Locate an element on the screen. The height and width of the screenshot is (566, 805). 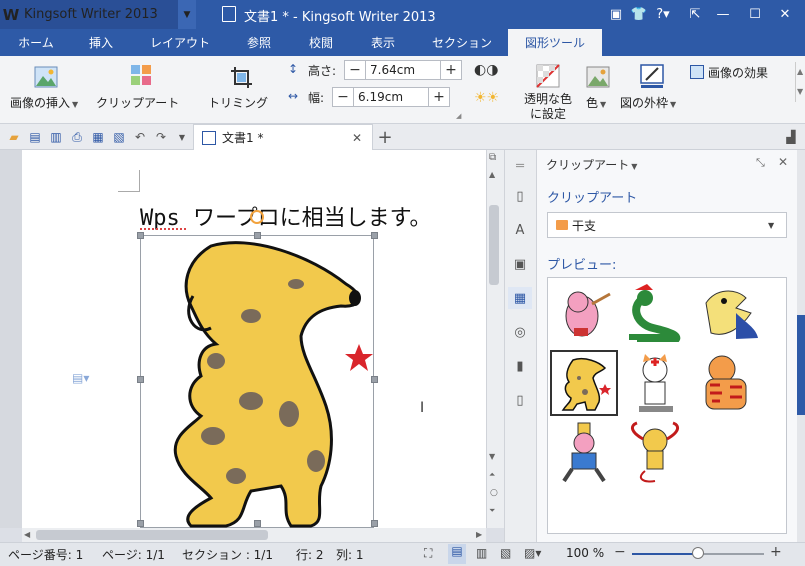
chevron-down-icon: ▼ is located at coordinates (634, 166).